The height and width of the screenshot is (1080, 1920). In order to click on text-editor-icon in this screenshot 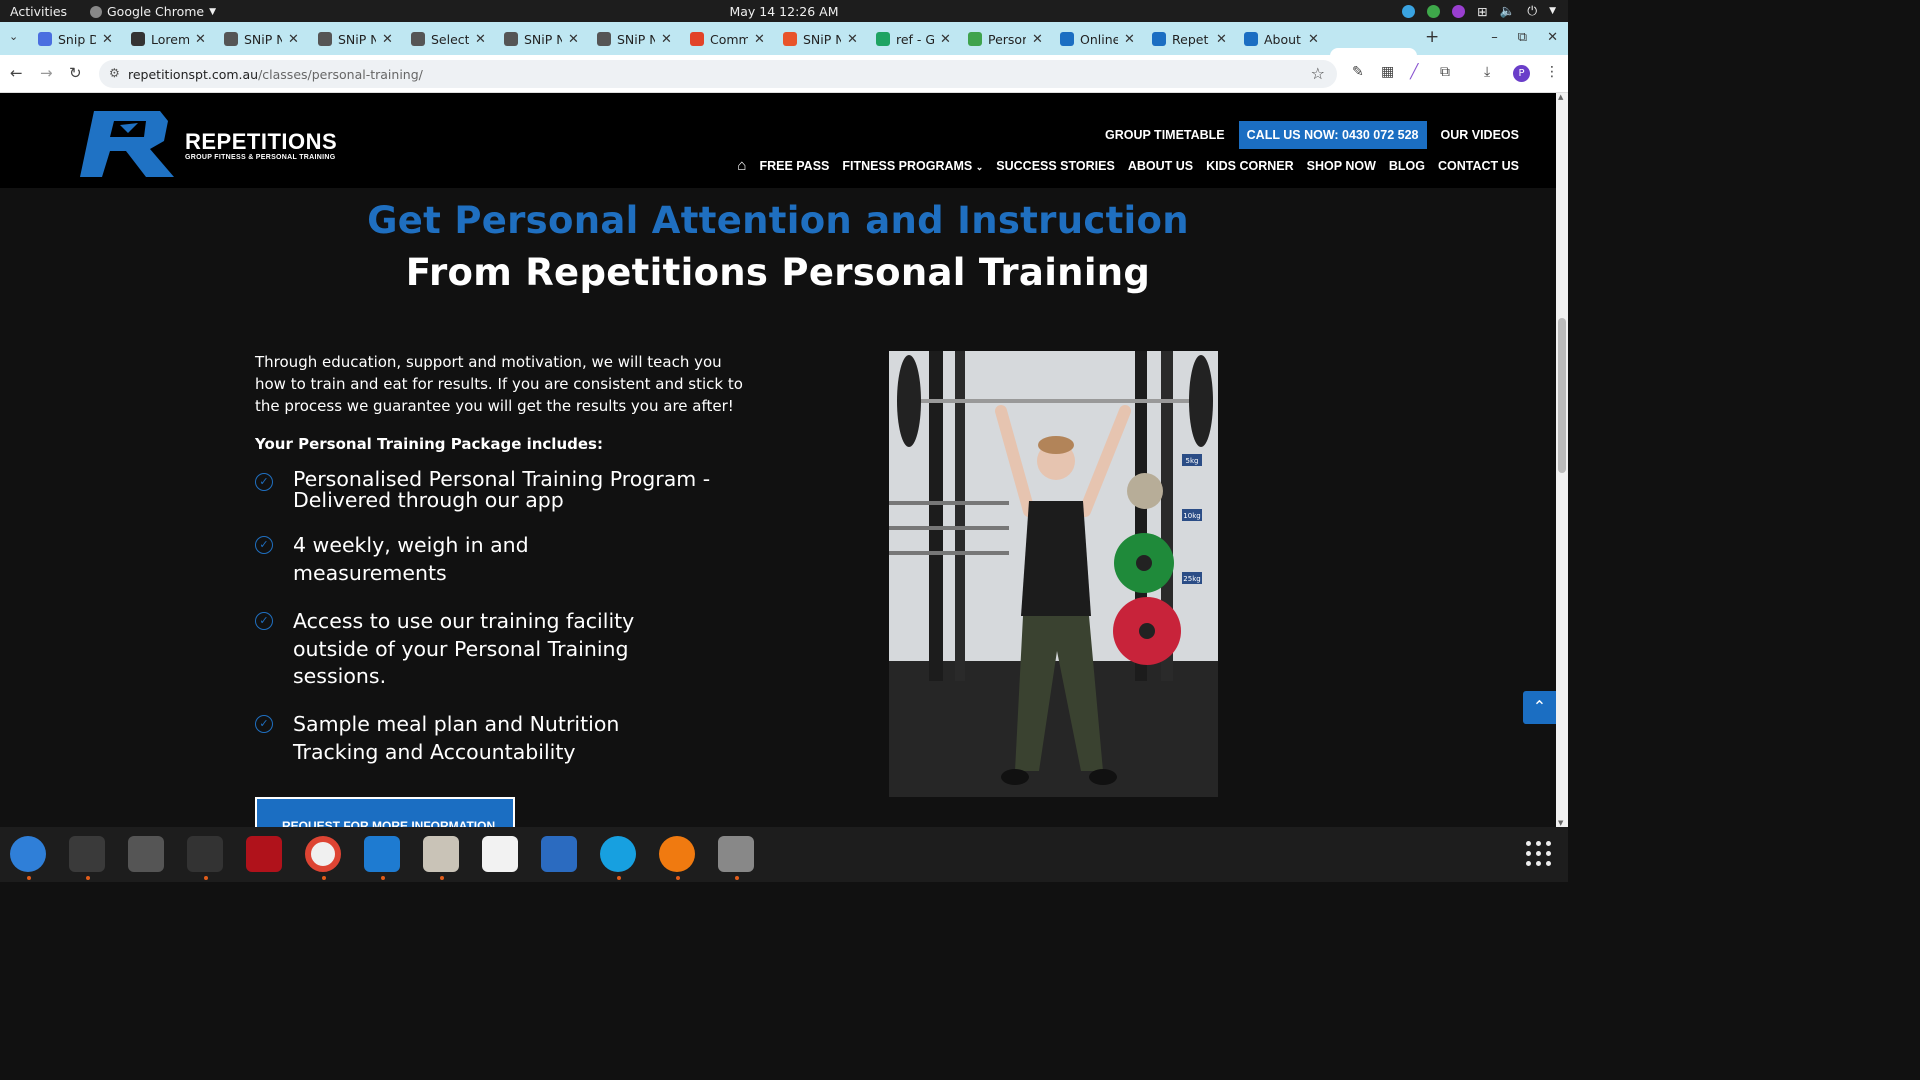, I will do `click(500, 854)`.